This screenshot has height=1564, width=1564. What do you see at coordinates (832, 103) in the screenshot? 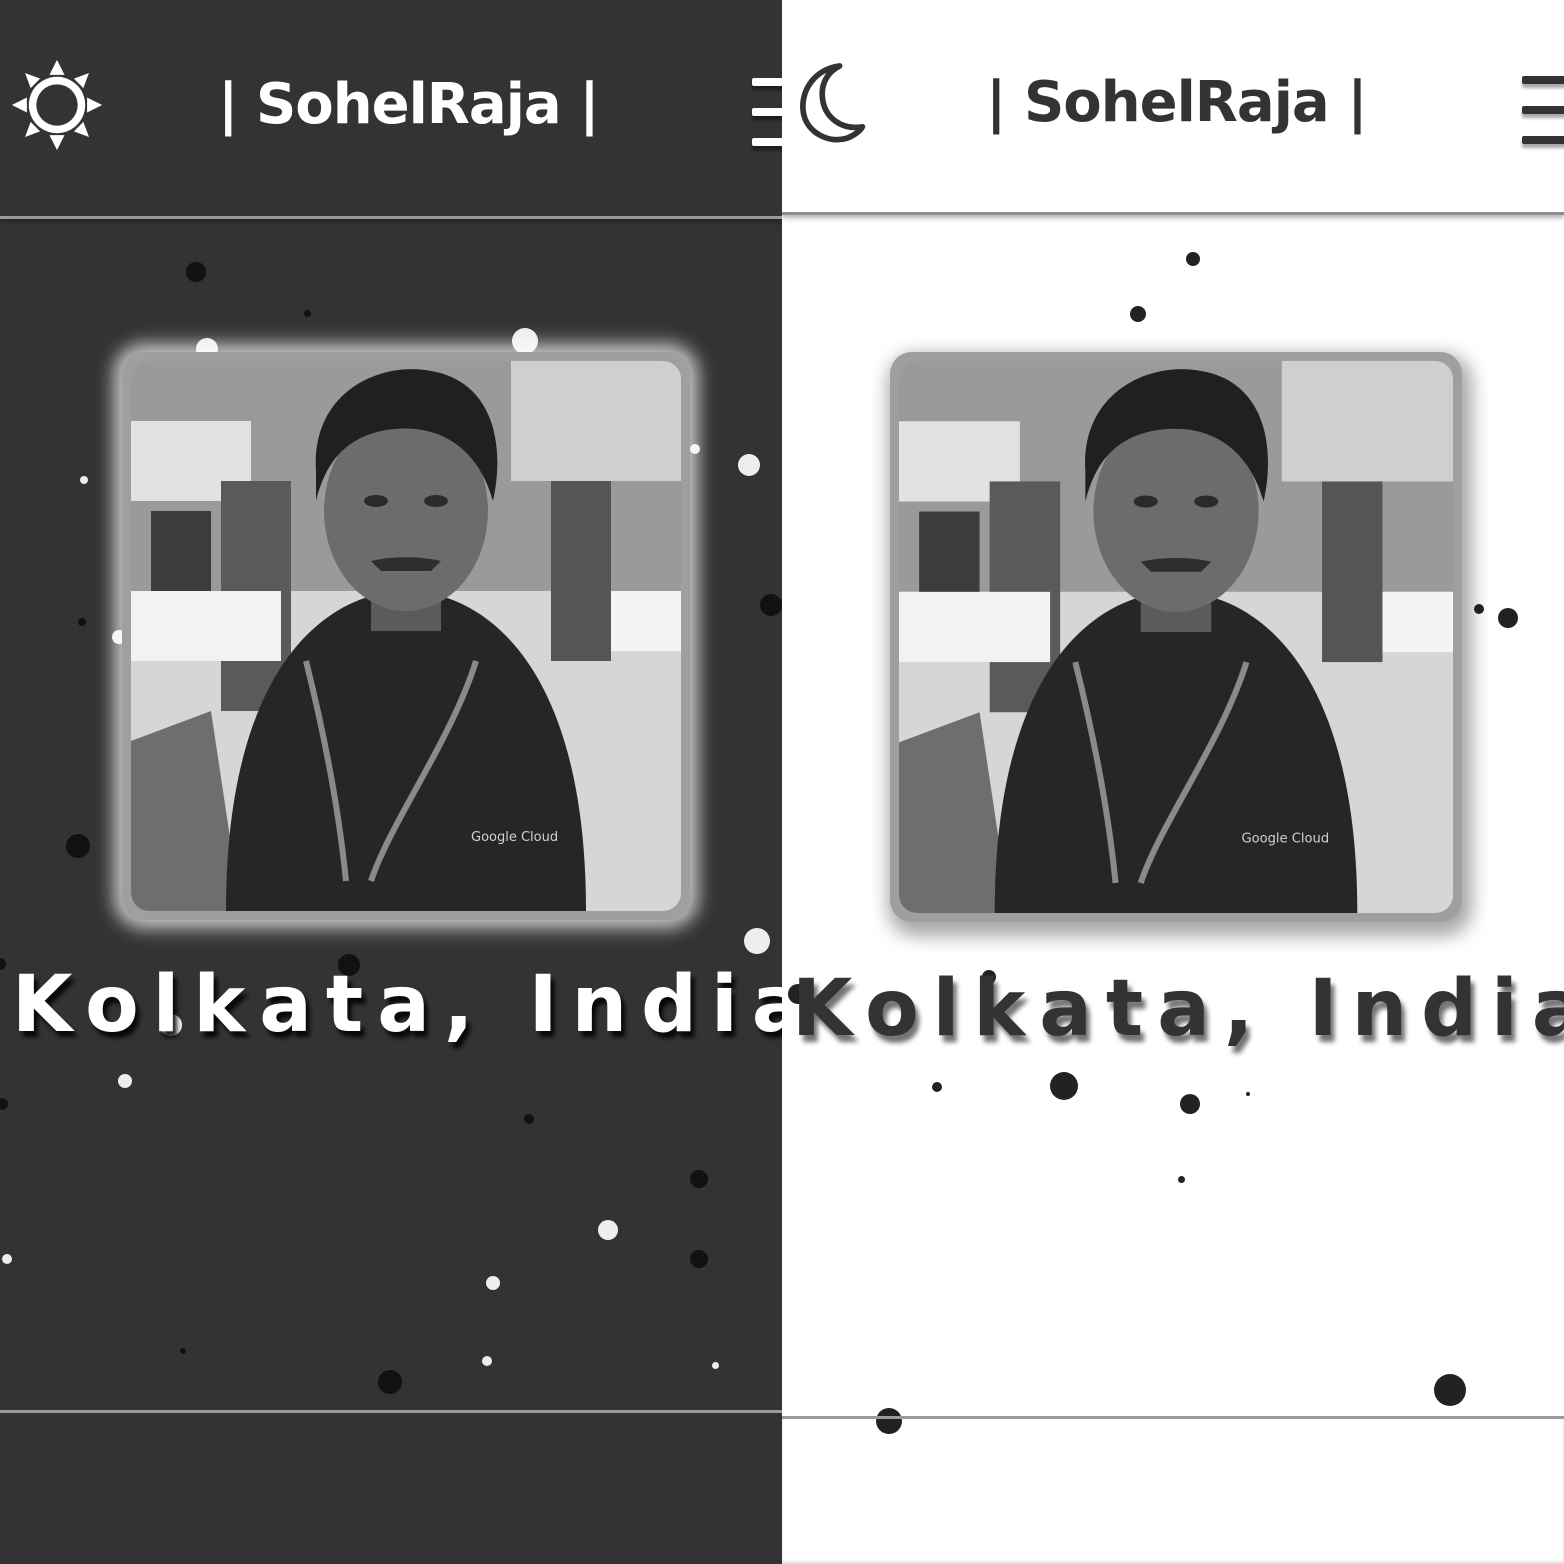
I see `moon-icon` at bounding box center [832, 103].